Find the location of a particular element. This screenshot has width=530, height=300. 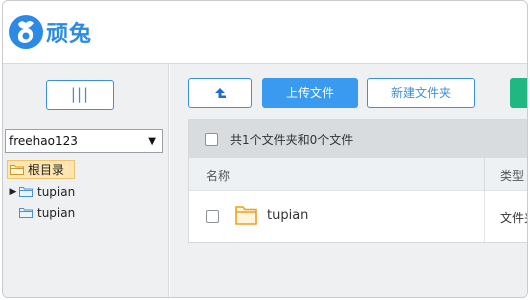

expand-arrow-icon: ▶ is located at coordinates (13, 192).